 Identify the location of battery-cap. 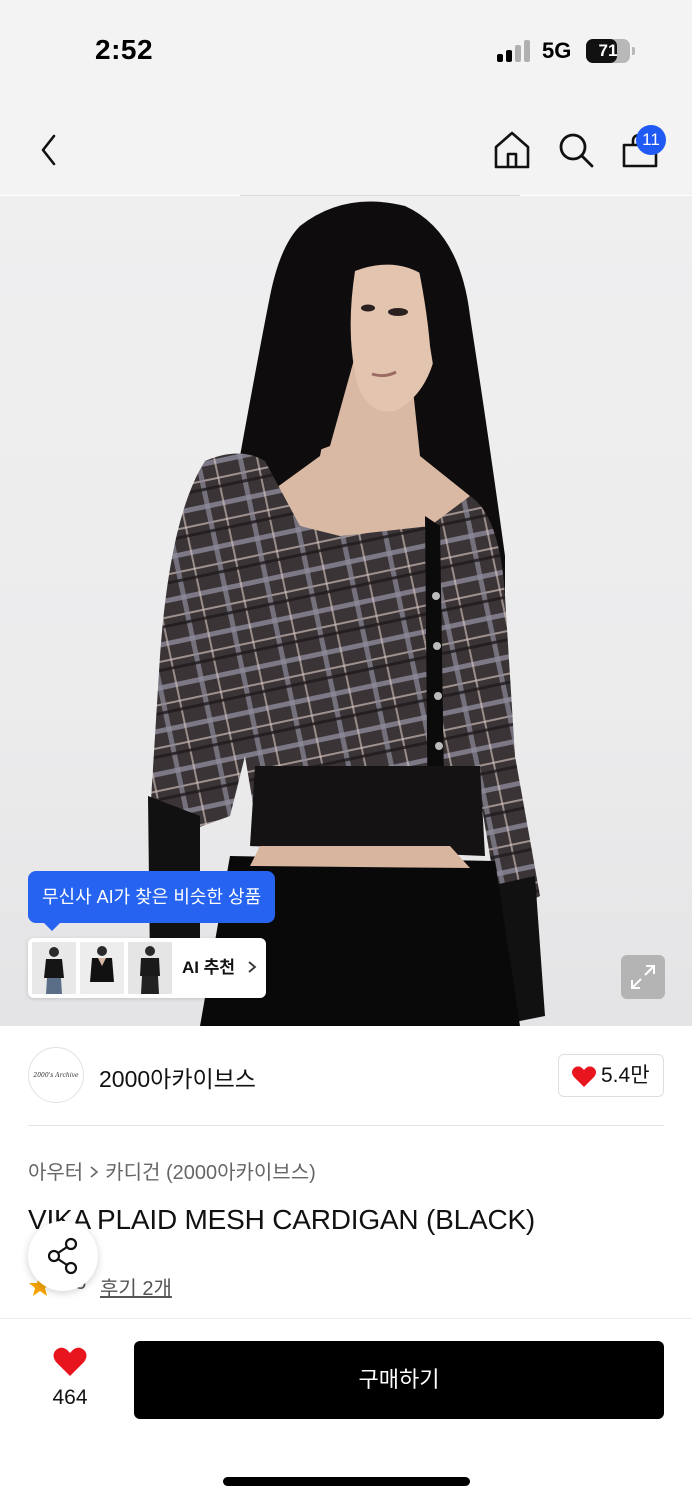
(633, 51).